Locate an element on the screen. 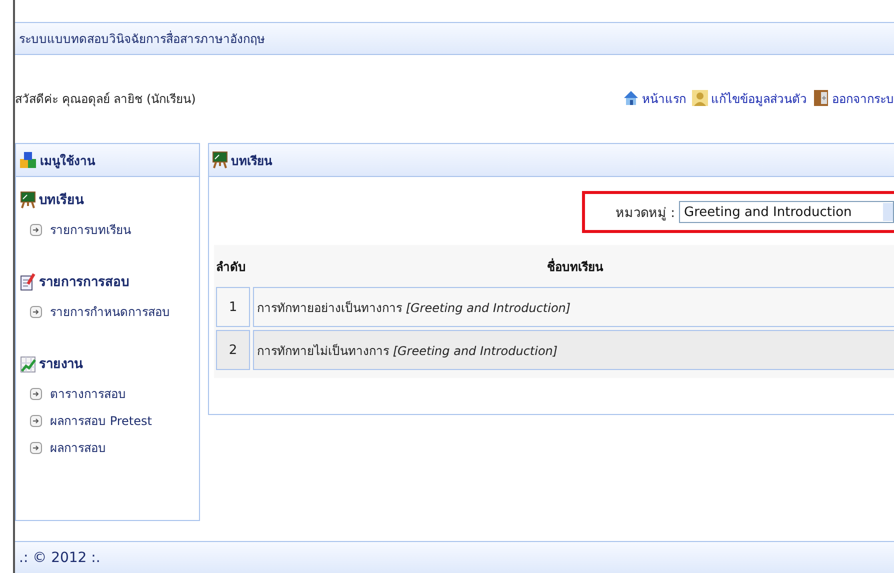  chart-icon is located at coordinates (28, 363).